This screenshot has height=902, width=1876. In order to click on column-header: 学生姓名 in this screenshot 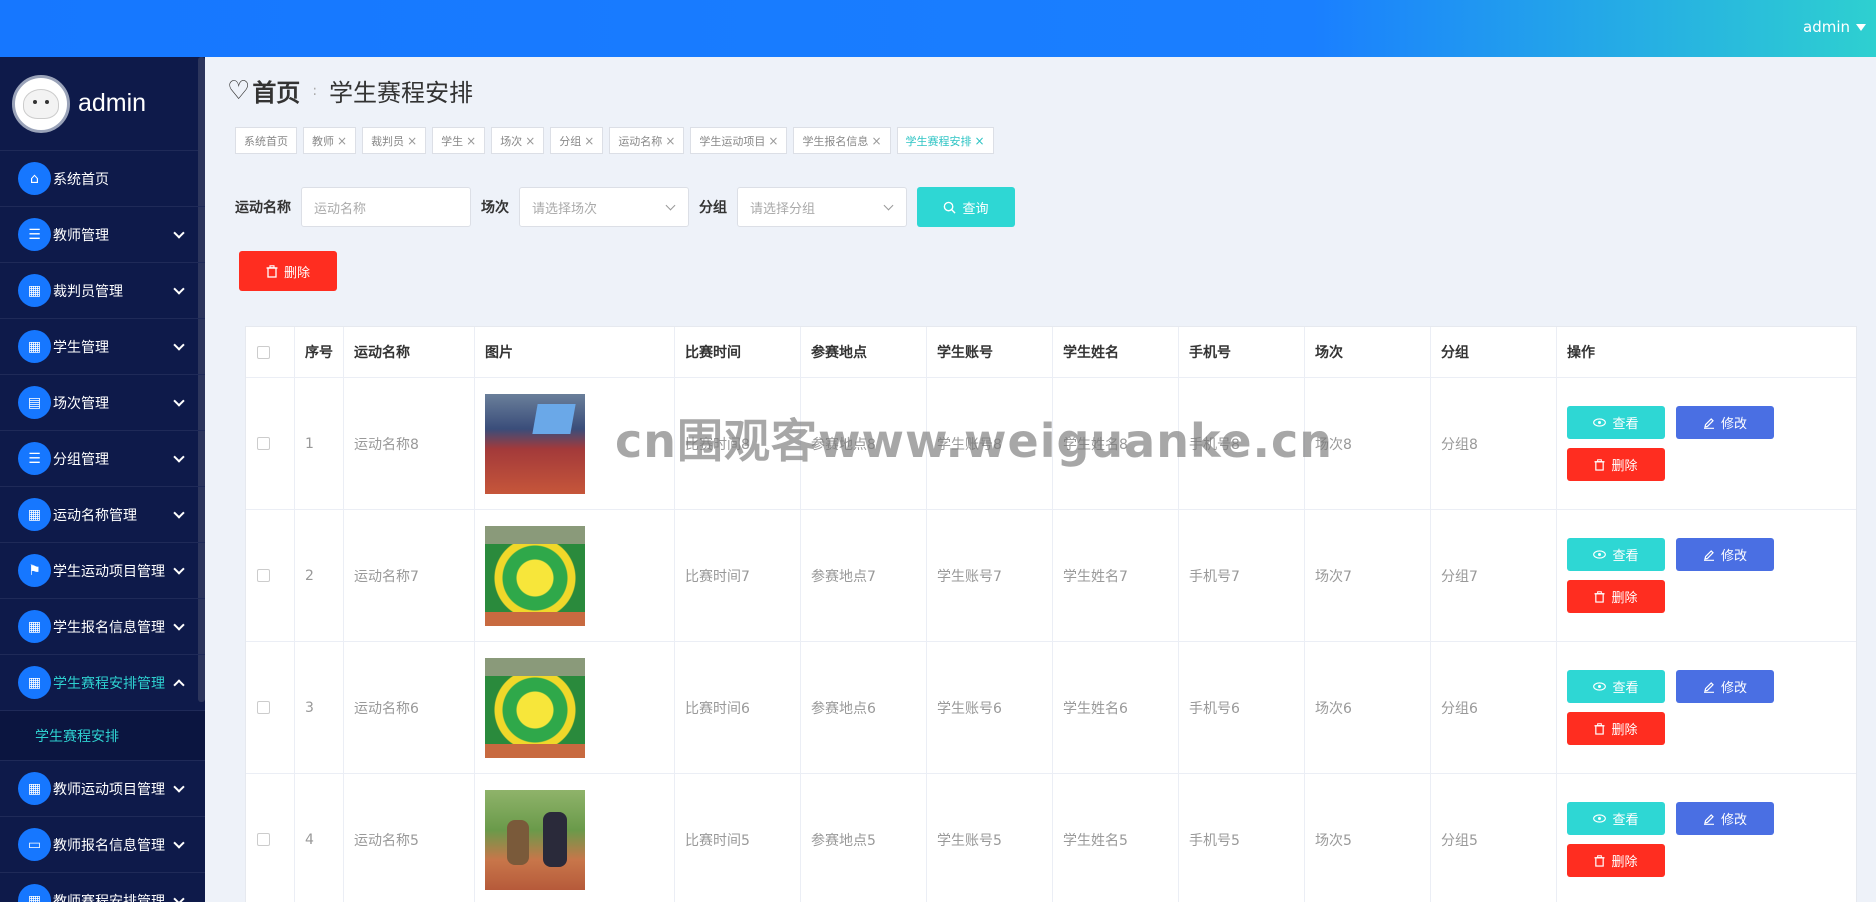, I will do `click(1116, 352)`.